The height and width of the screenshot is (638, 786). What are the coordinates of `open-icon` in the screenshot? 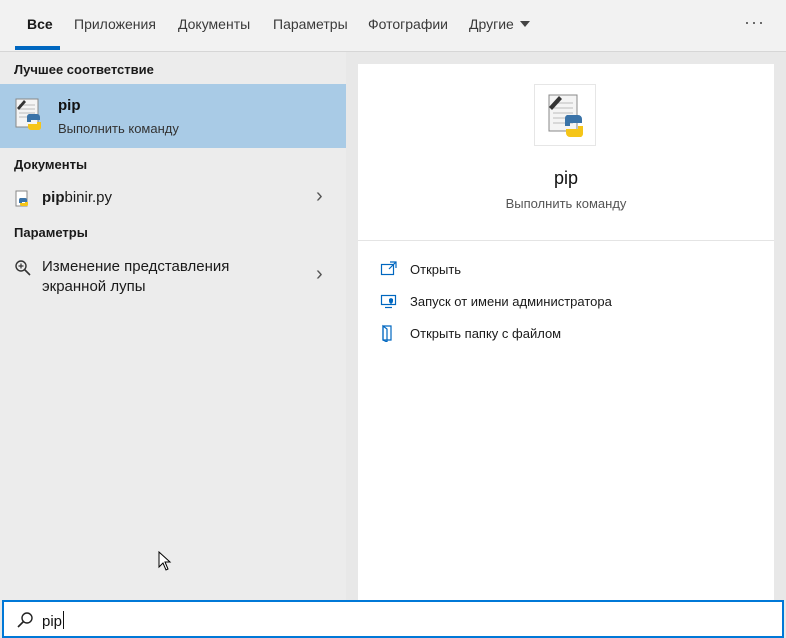 It's located at (388, 268).